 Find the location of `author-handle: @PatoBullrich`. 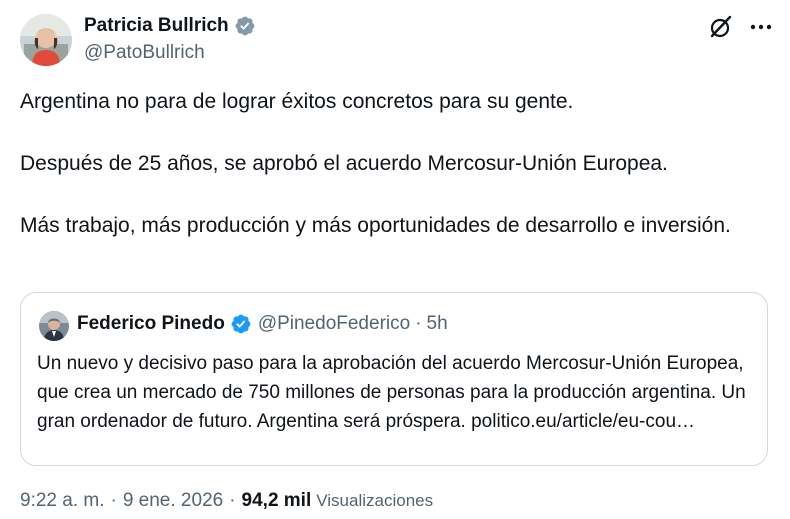

author-handle: @PatoBullrich is located at coordinates (144, 53).